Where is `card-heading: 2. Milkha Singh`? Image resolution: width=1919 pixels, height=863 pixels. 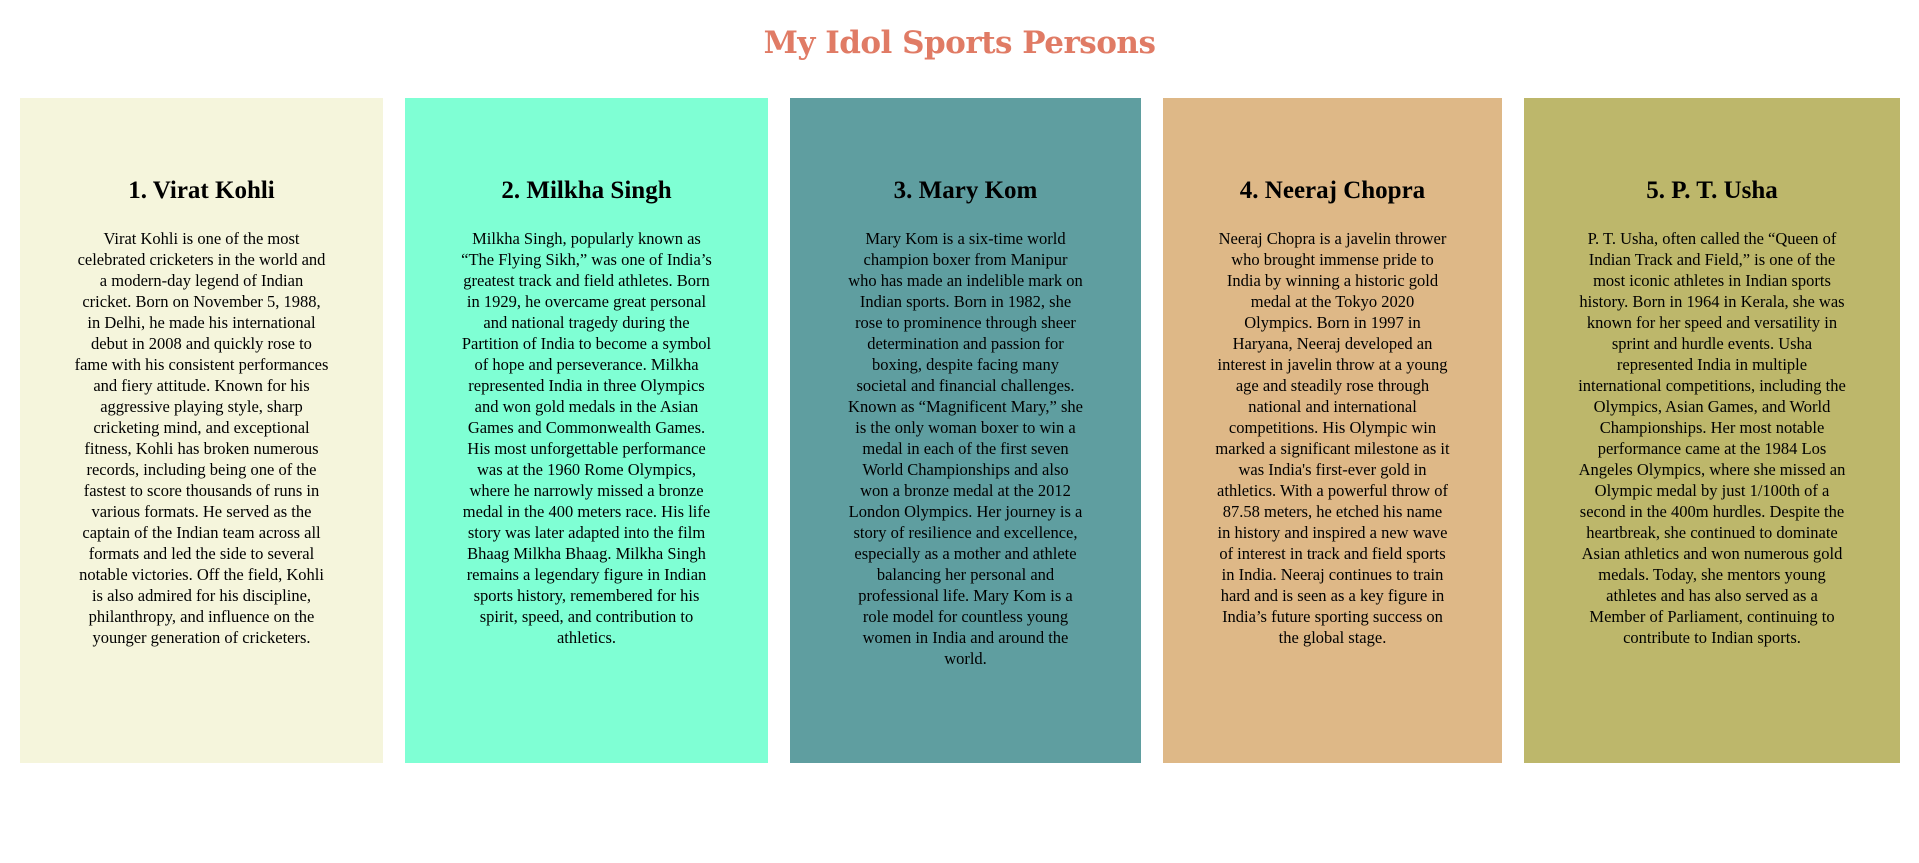 card-heading: 2. Milkha Singh is located at coordinates (586, 190).